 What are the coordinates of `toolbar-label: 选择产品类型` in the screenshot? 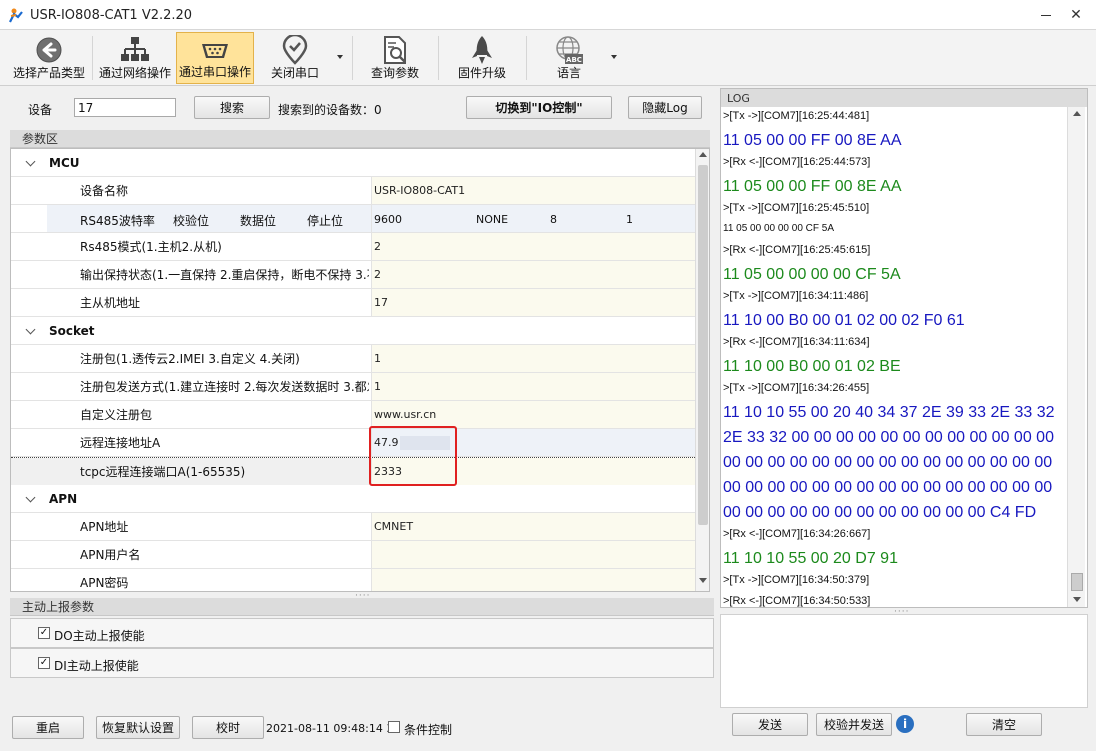 It's located at (48, 73).